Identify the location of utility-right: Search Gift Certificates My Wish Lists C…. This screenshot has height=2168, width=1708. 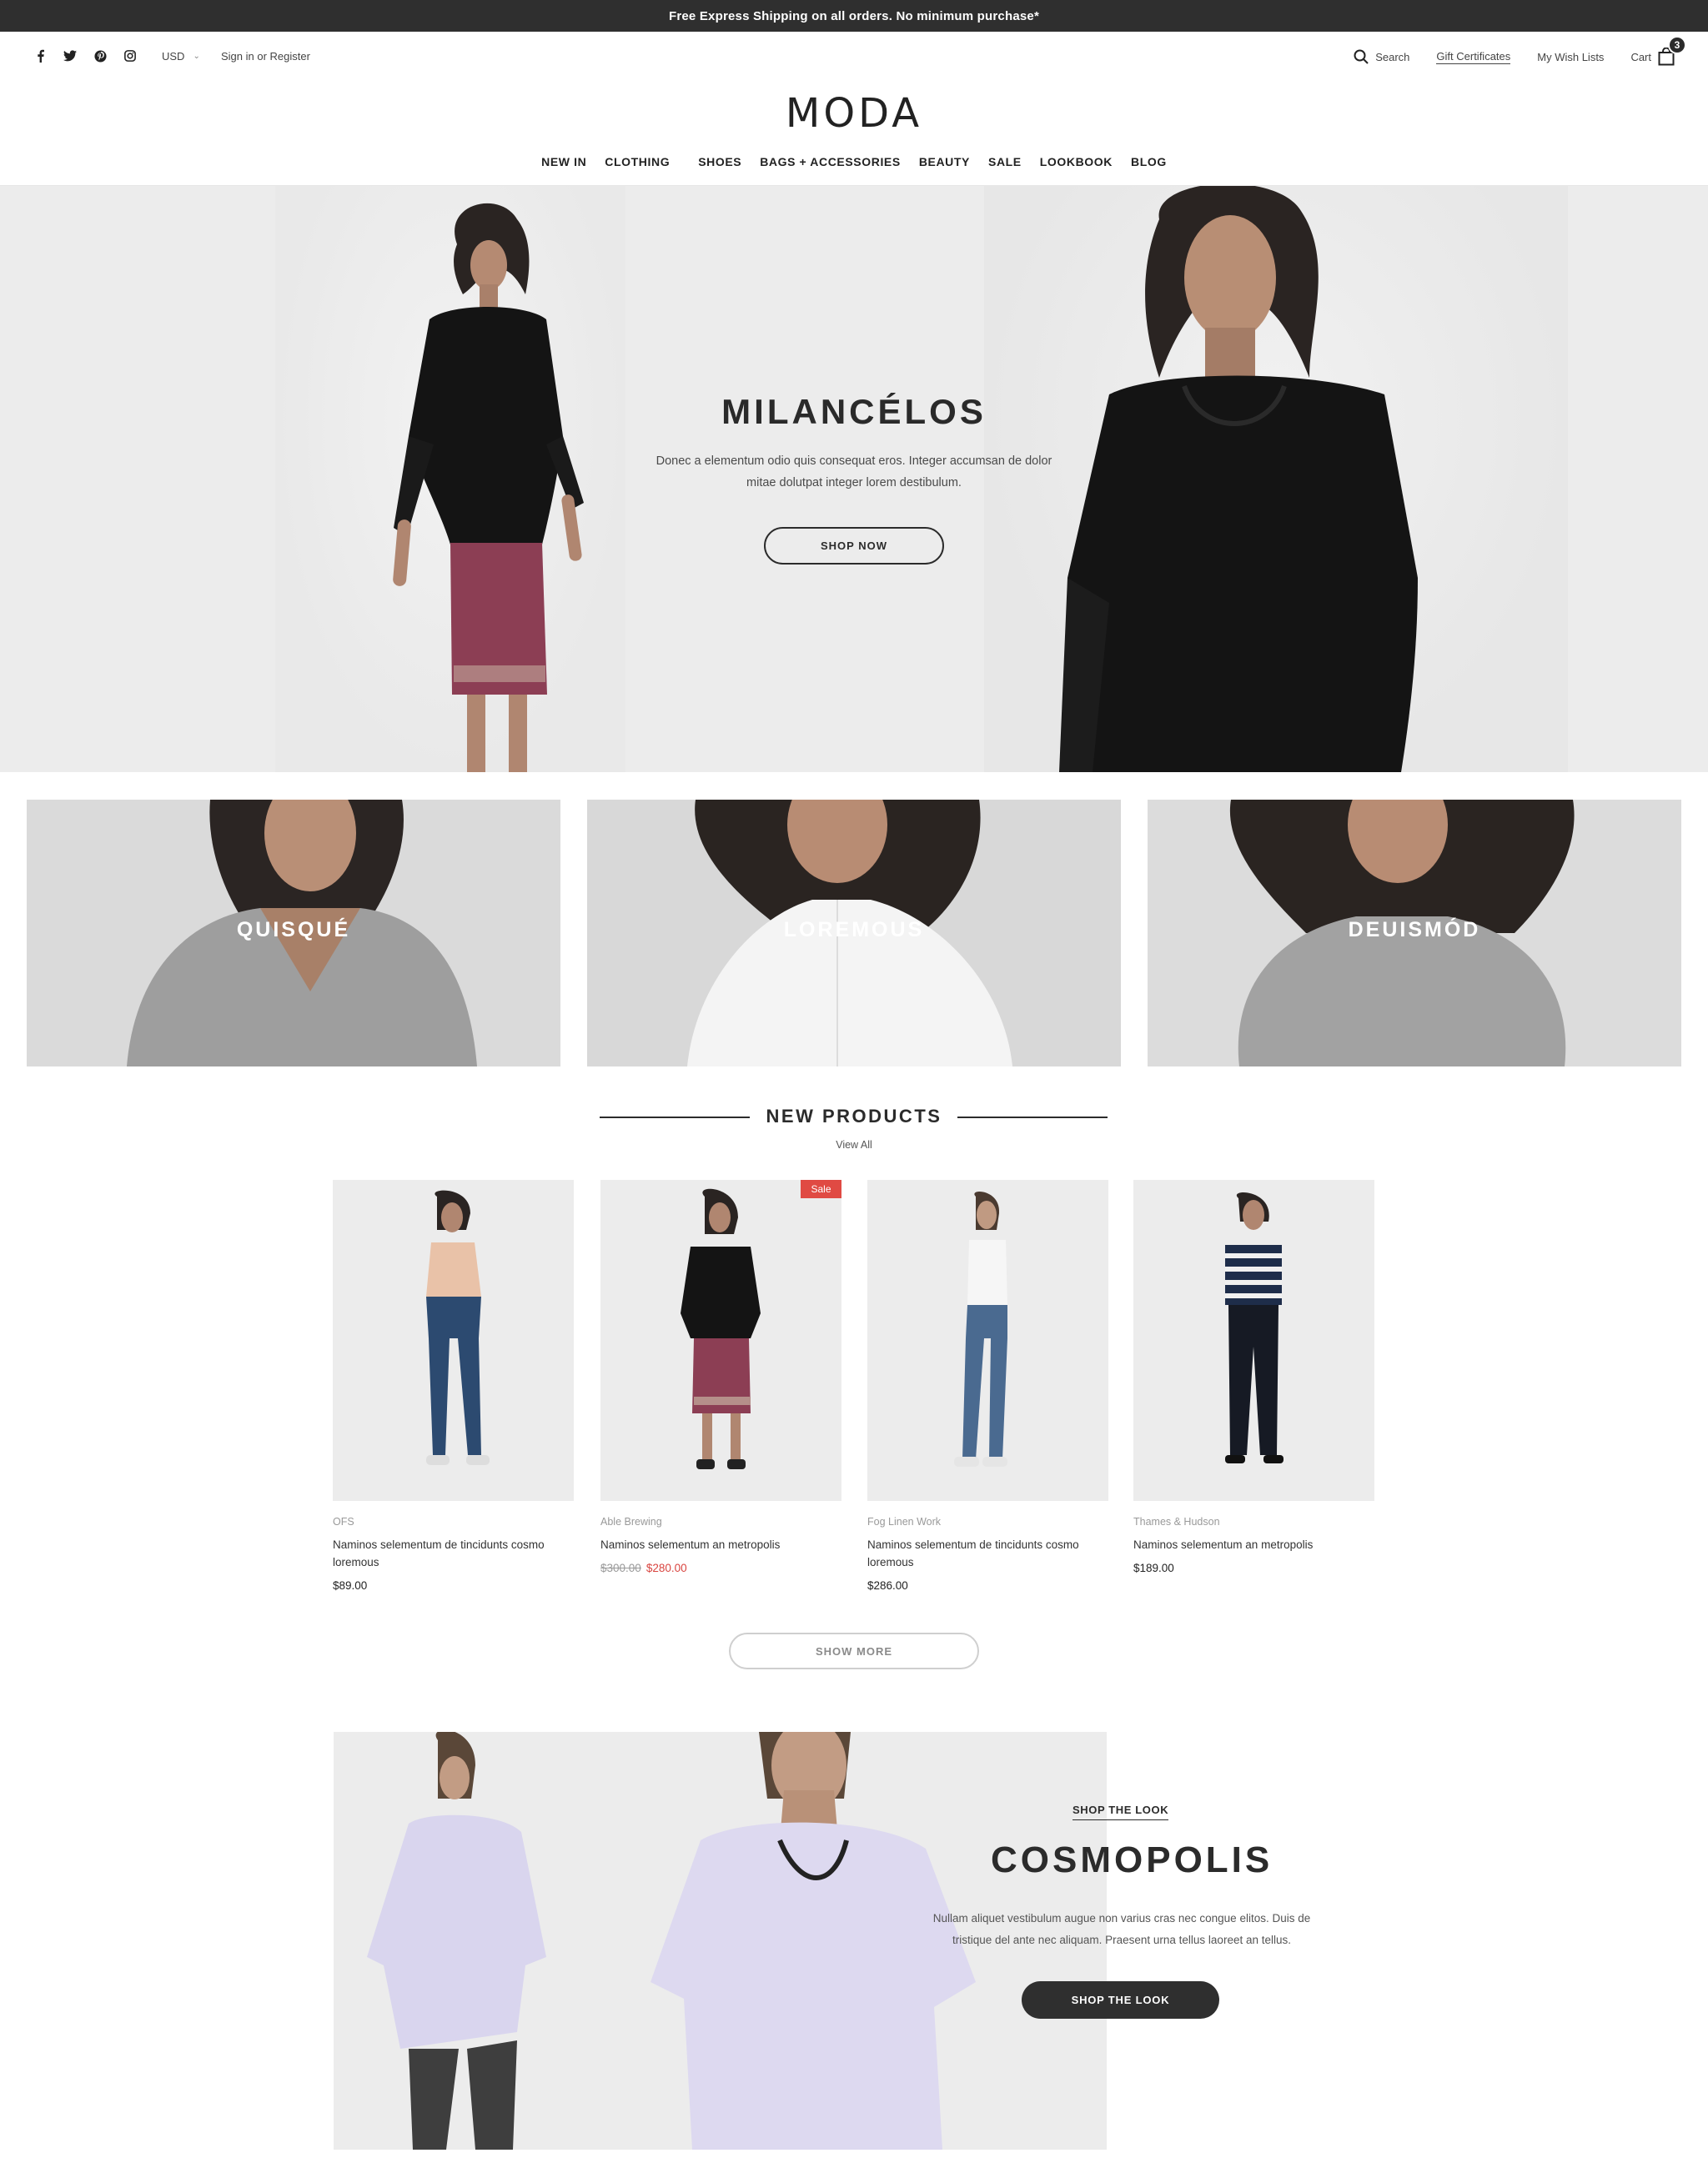
(1520, 52).